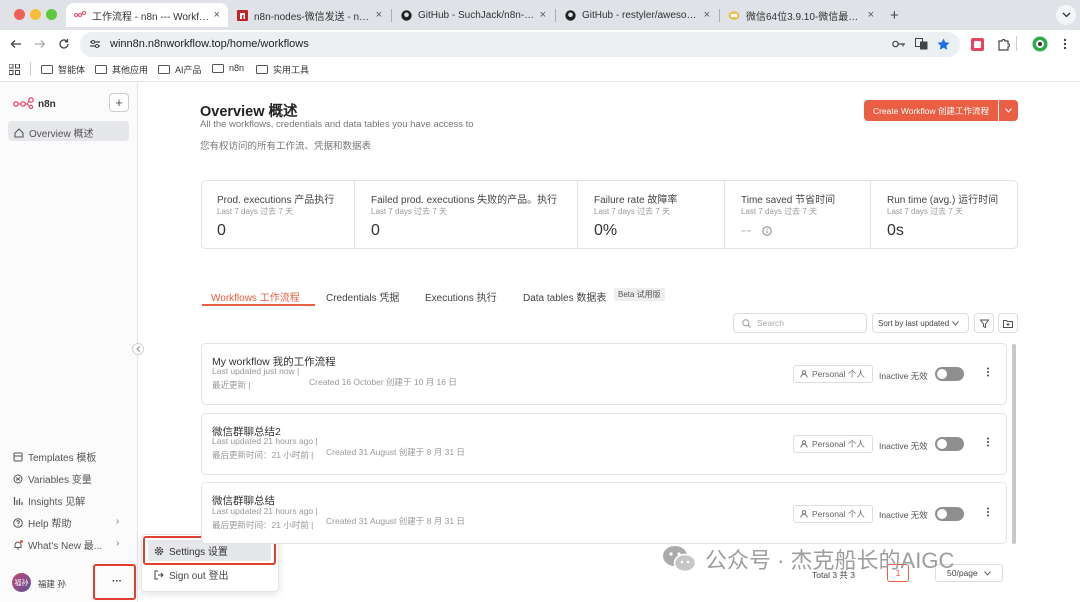 This screenshot has width=1080, height=602. Describe the element at coordinates (40, 44) in the screenshot. I see `forward-icon` at that location.